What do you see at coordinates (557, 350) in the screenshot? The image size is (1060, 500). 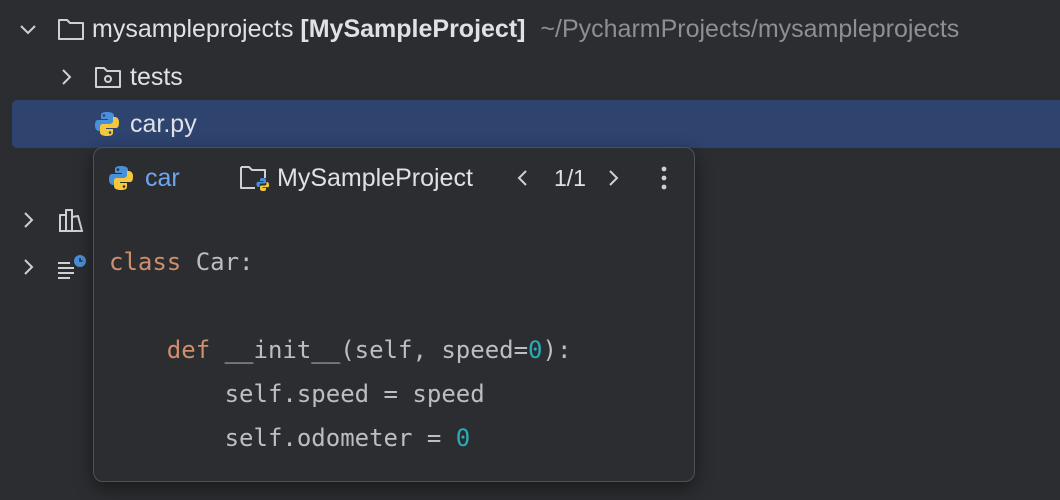 I see `code-text: ):` at bounding box center [557, 350].